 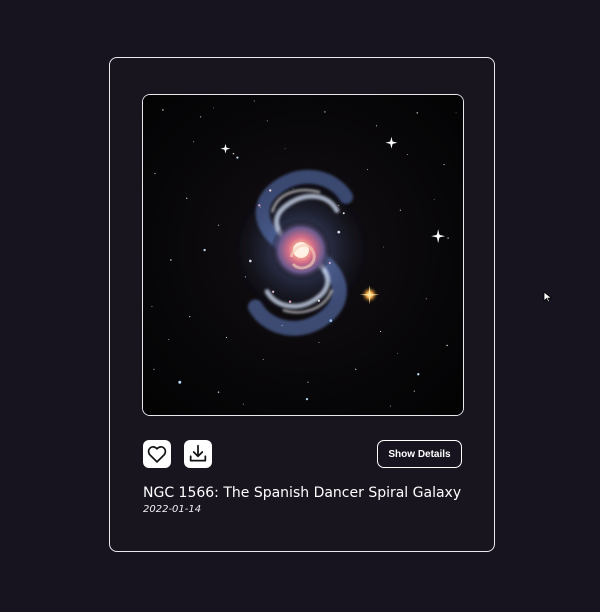 I want to click on like-button, so click(x=157, y=454).